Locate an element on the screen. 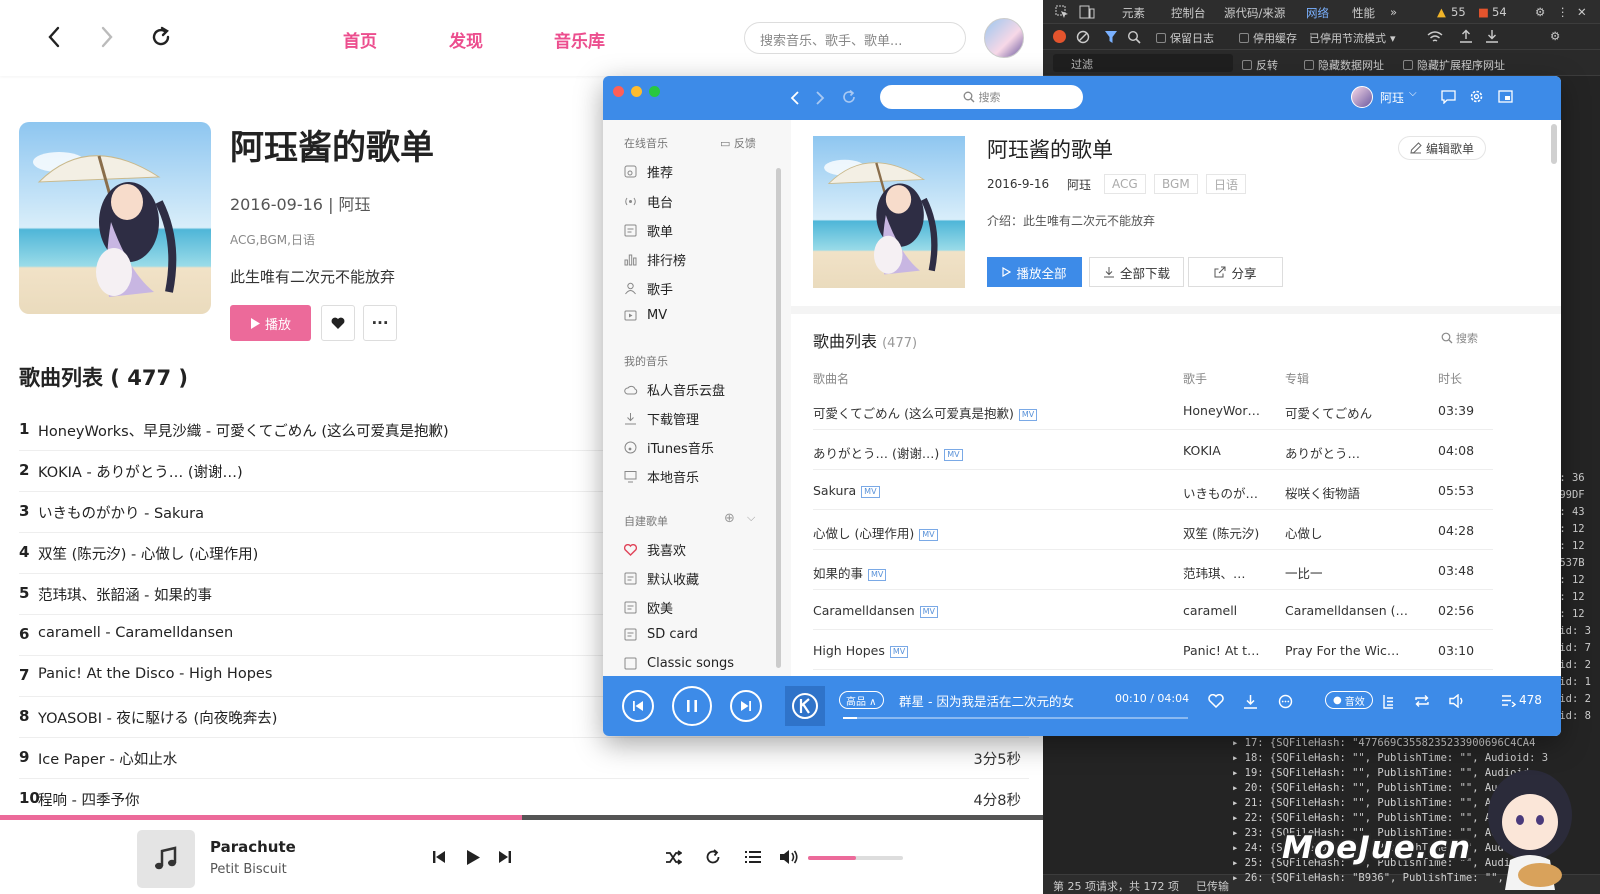  shuffle-button is located at coordinates (673, 857).